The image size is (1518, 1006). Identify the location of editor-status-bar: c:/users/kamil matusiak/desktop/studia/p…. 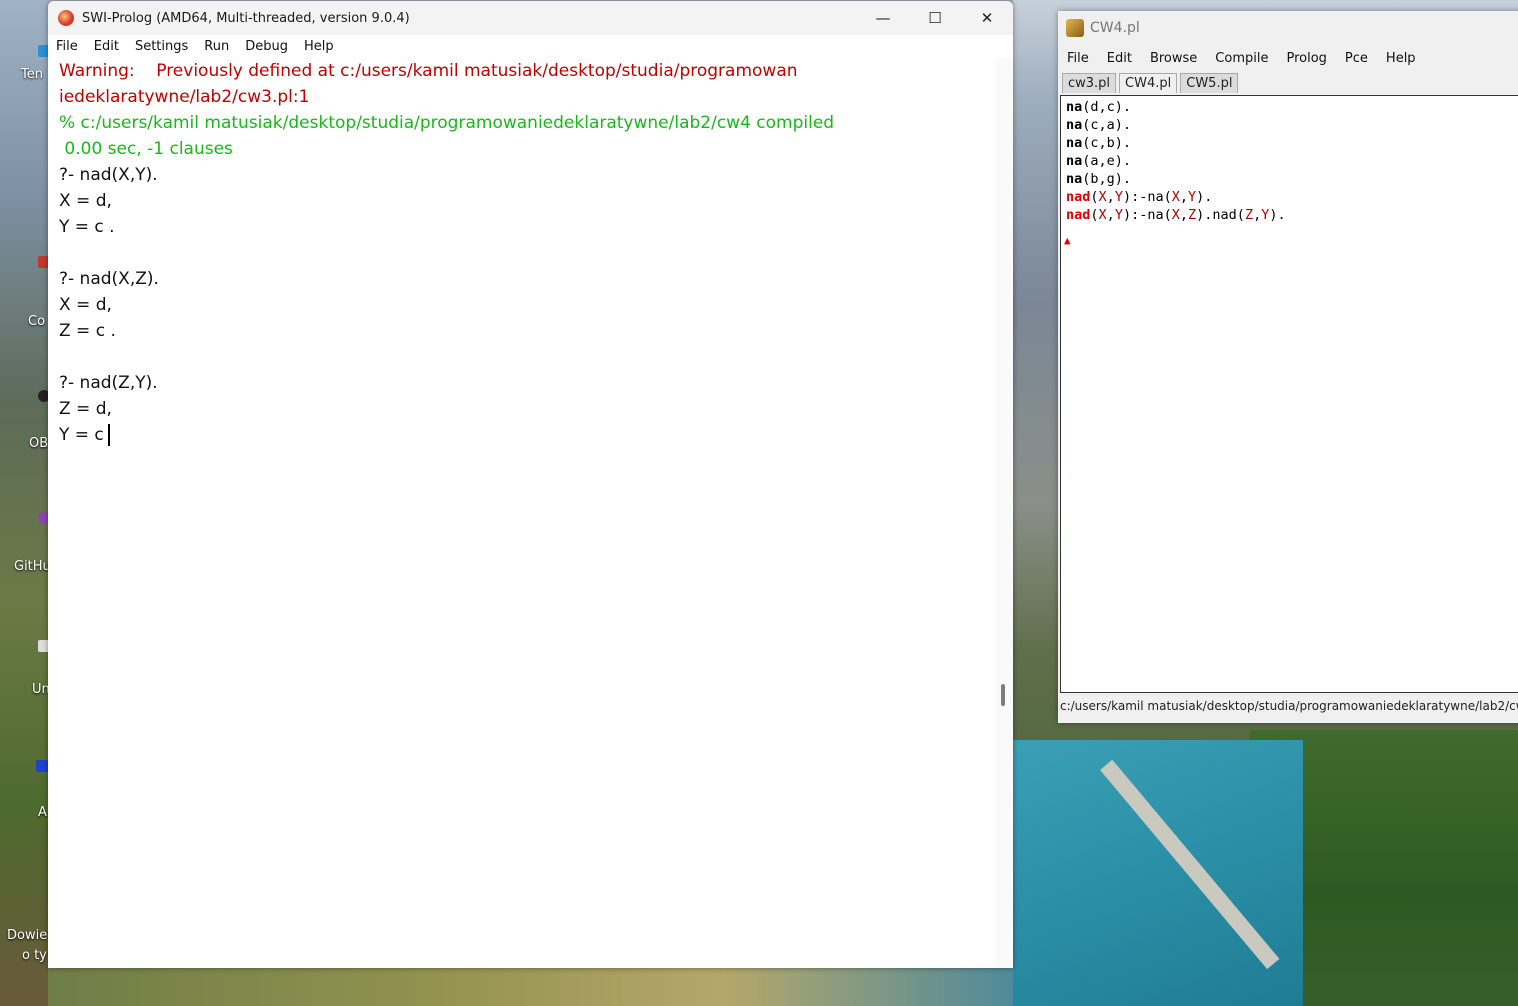
(1289, 706).